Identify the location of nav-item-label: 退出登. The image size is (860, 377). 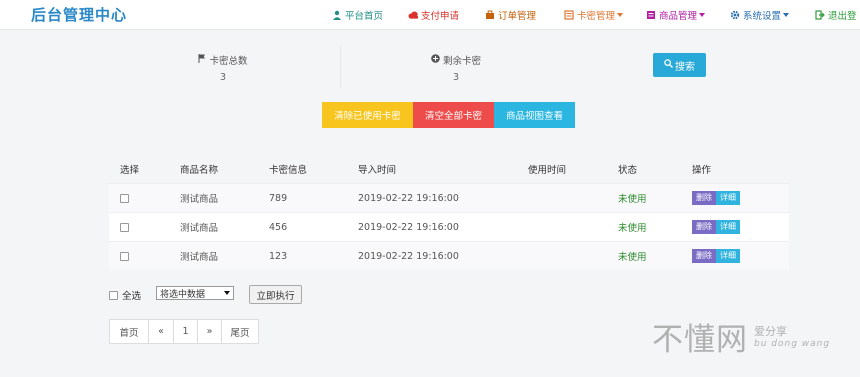
(842, 16).